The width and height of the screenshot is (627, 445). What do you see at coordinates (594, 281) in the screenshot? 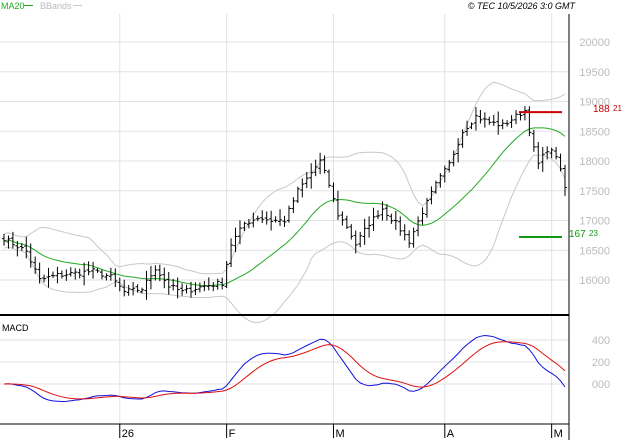
I see `price-tick-label: 16000` at bounding box center [594, 281].